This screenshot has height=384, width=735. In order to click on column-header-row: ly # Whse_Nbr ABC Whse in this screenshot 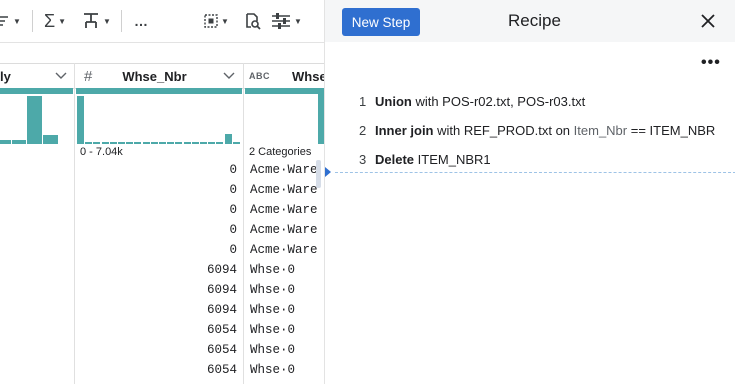, I will do `click(162, 76)`.